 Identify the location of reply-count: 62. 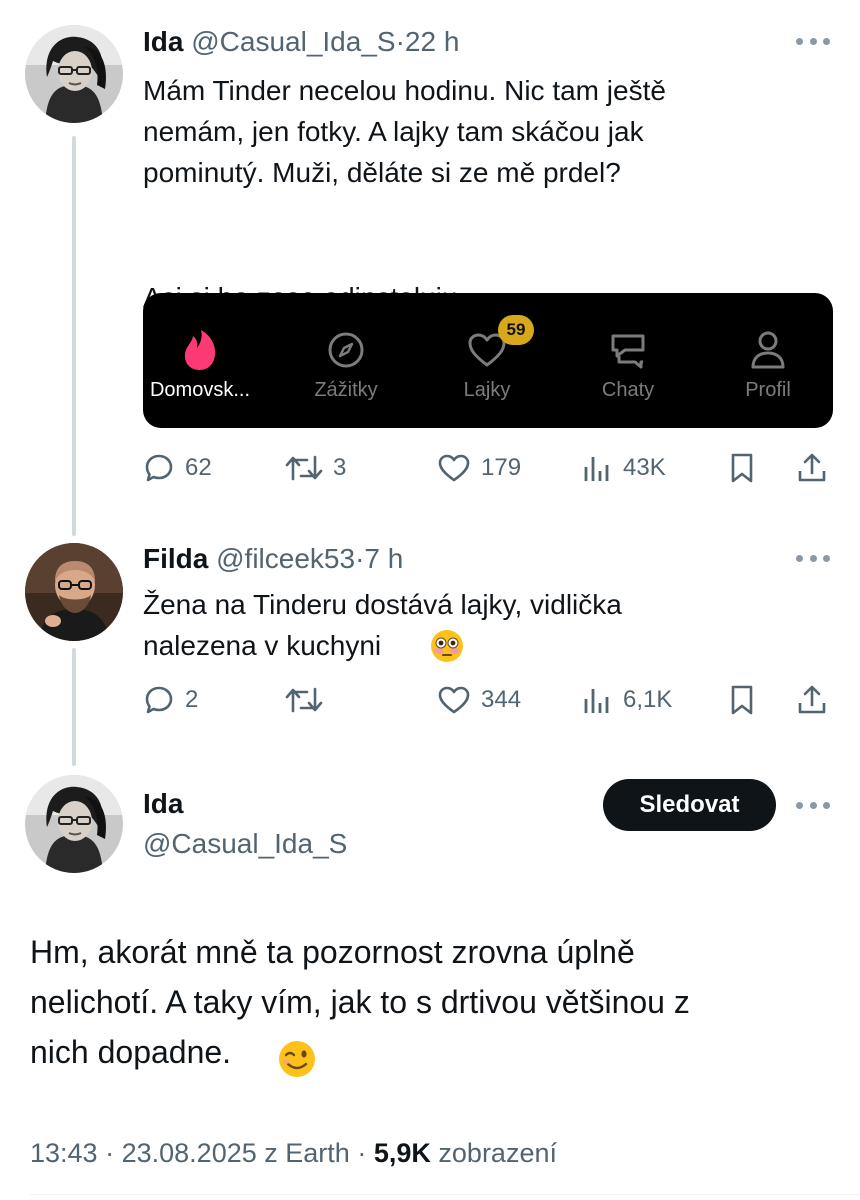
(198, 467).